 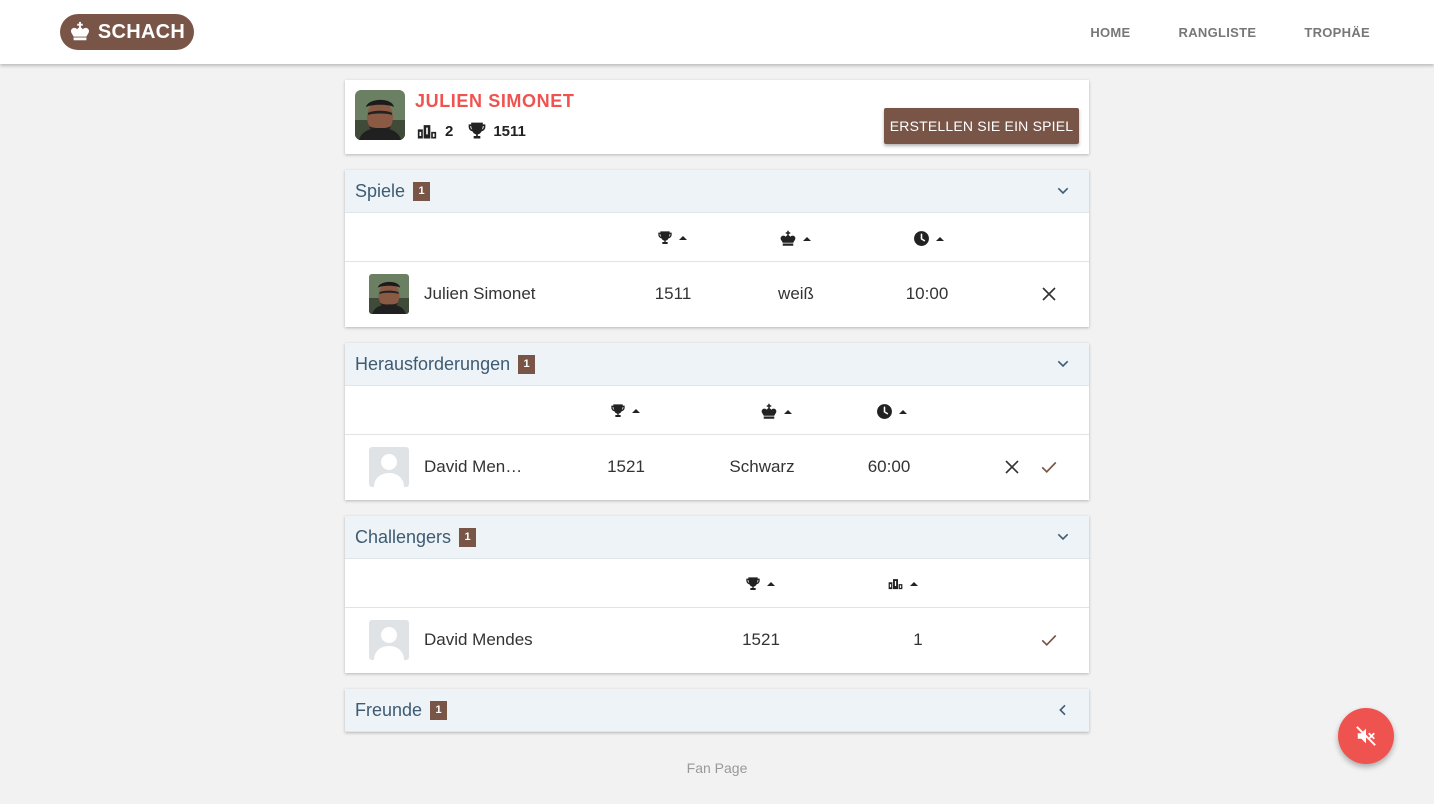 What do you see at coordinates (1049, 294) in the screenshot?
I see `close-icon` at bounding box center [1049, 294].